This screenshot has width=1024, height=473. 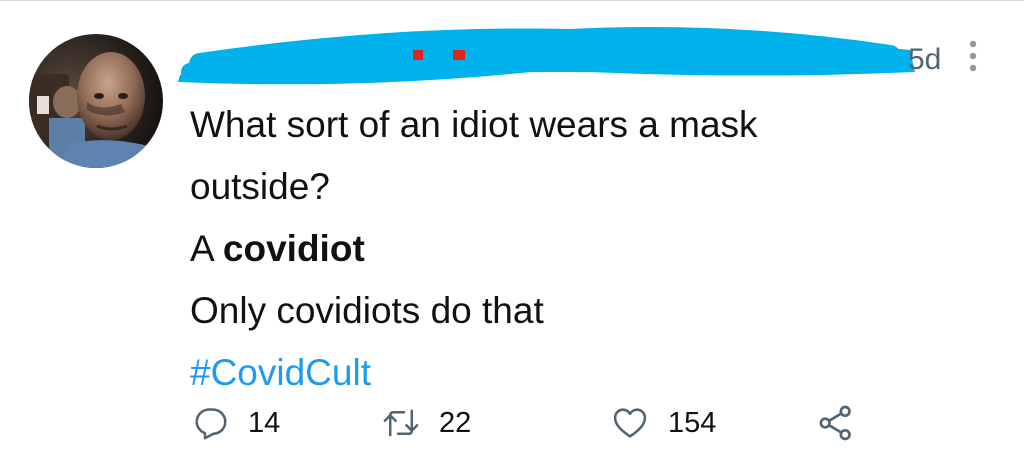 What do you see at coordinates (630, 423) in the screenshot?
I see `heart-icon` at bounding box center [630, 423].